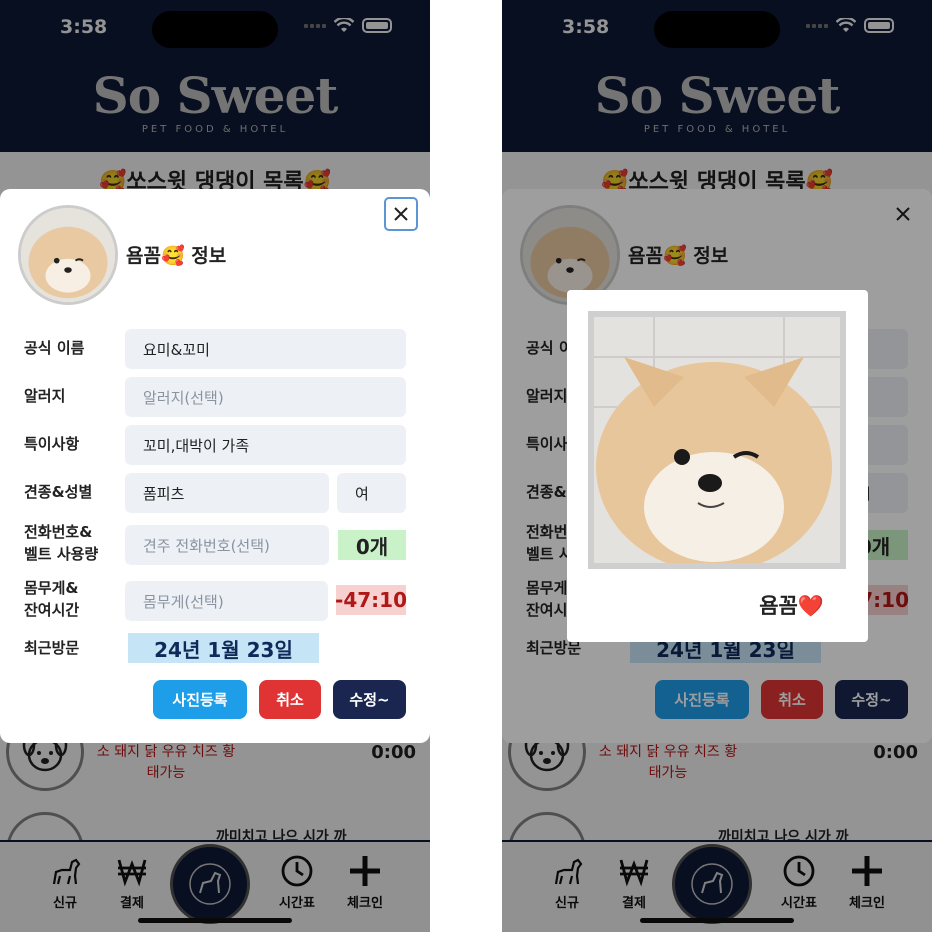 This screenshot has width=932, height=932. I want to click on breed-input: 폼피츠, so click(227, 493).